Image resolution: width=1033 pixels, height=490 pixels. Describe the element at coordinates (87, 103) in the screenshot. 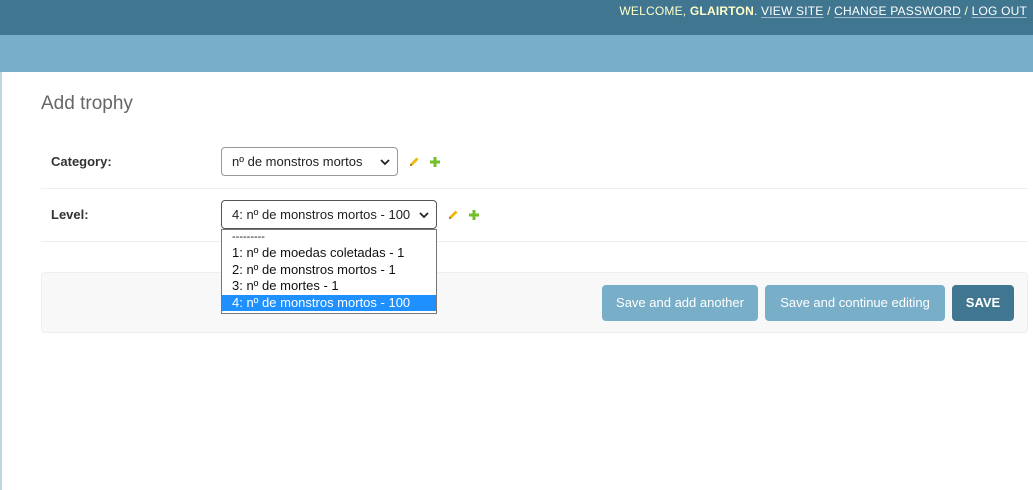

I see `page-title: Add trophy` at that location.